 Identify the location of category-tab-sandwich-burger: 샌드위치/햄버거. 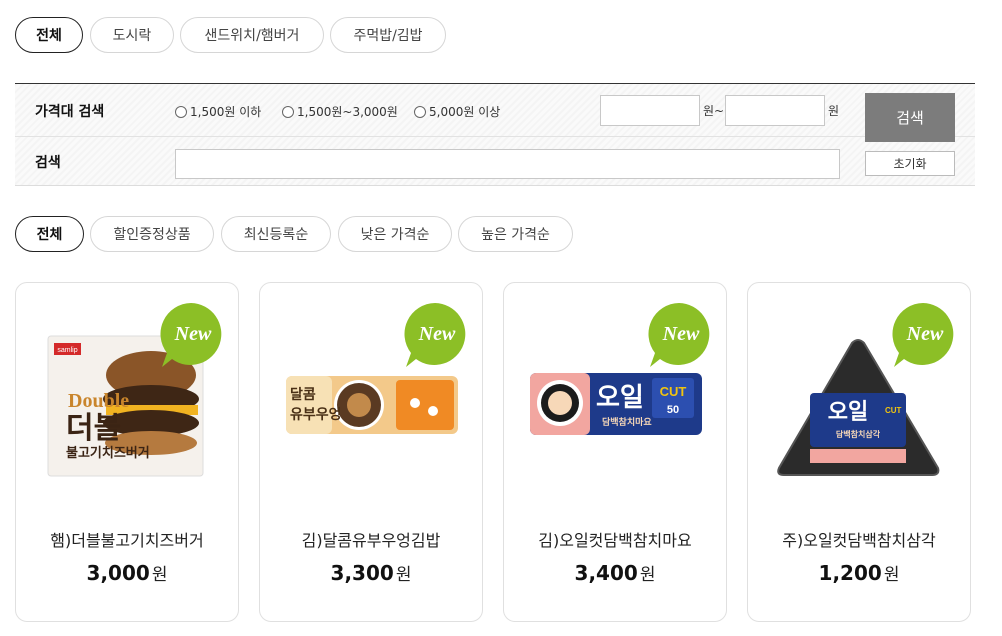
(252, 35).